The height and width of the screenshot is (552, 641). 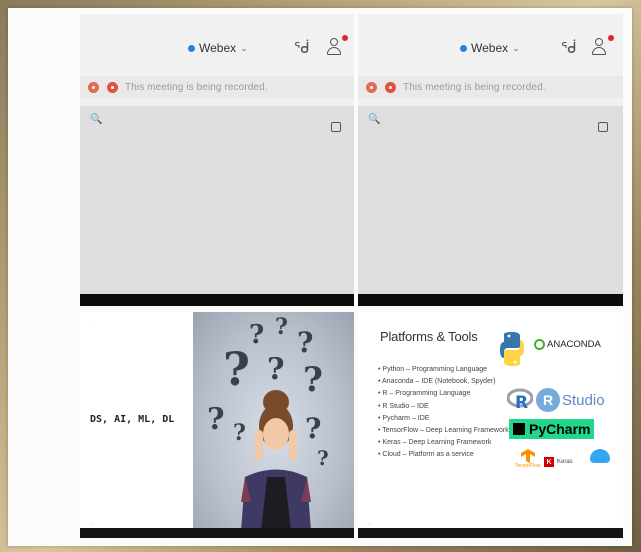 What do you see at coordinates (424, 394) in the screenshot?
I see `list-item: • R – Programming Language` at bounding box center [424, 394].